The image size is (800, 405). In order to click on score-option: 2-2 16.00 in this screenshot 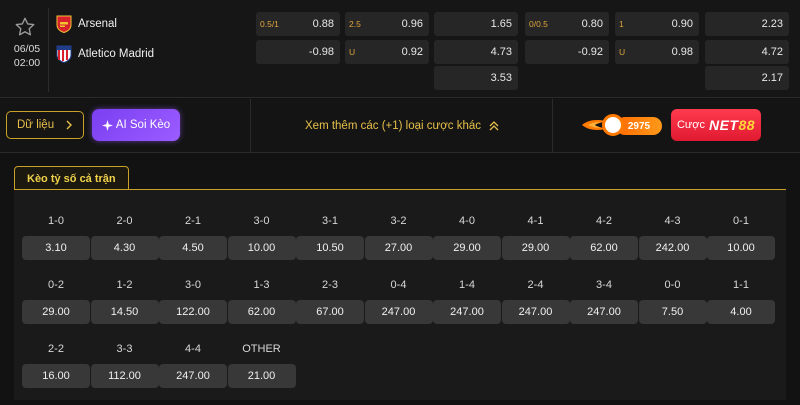, I will do `click(56, 364)`.